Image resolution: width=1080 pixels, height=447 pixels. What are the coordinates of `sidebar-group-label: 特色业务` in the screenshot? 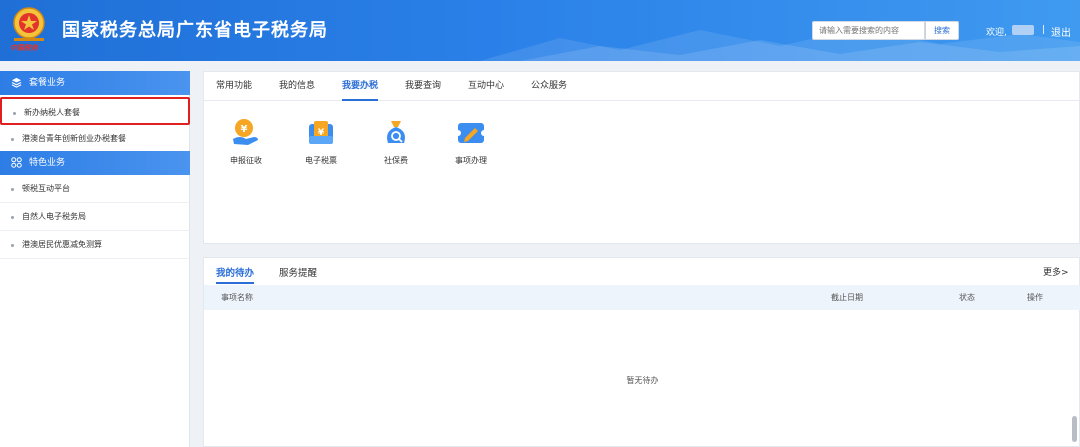 It's located at (47, 163).